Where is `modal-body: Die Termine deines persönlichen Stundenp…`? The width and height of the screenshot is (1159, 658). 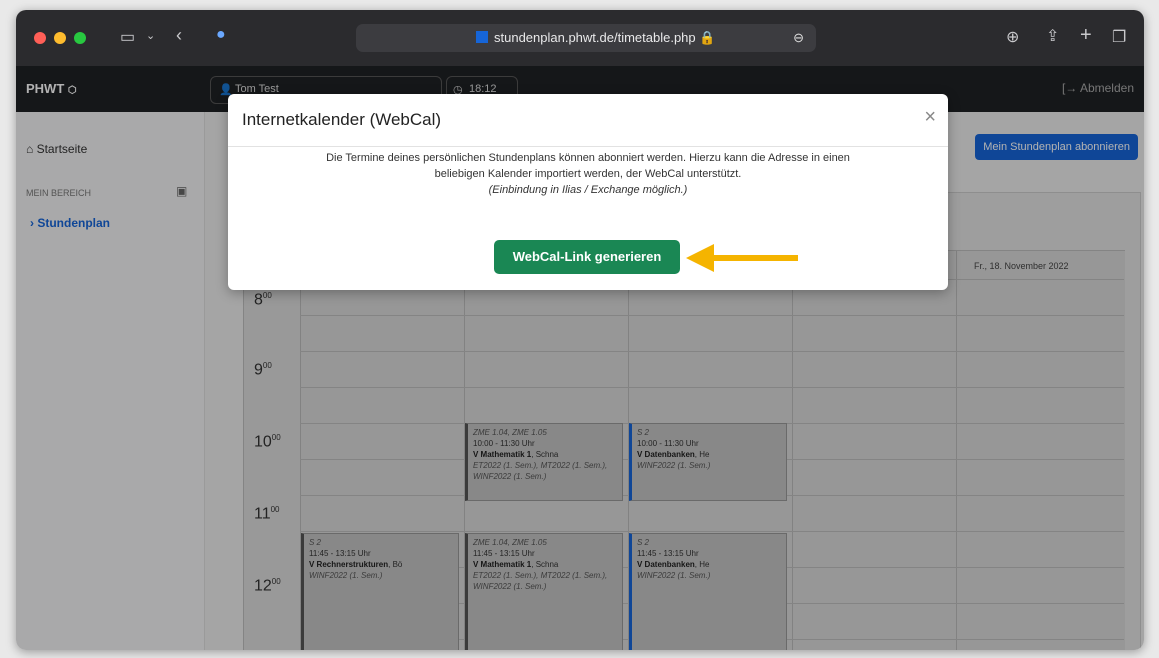
modal-body: Die Termine deines persönlichen Stundenp… is located at coordinates (588, 174).